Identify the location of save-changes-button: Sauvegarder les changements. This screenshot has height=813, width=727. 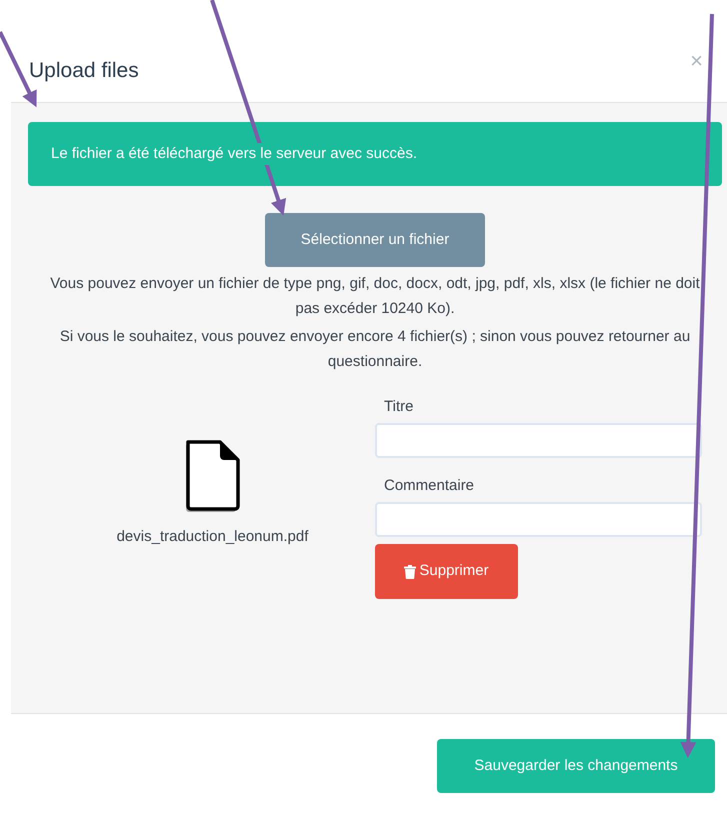
(576, 766).